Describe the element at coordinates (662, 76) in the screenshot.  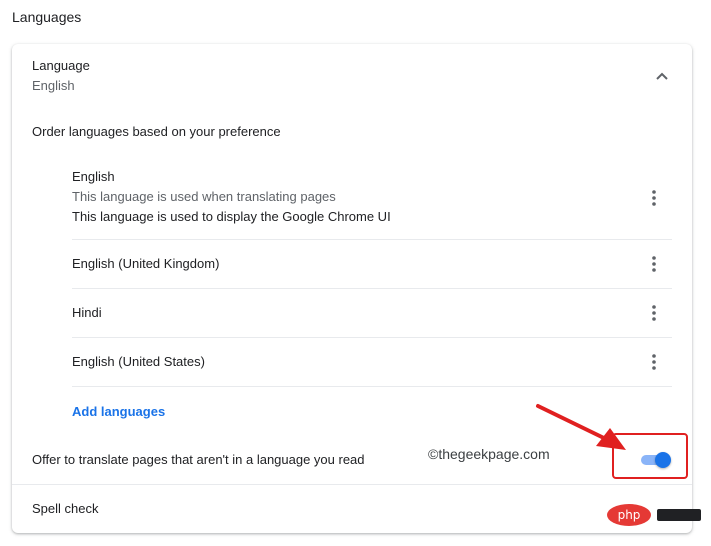
I see `chevron-up-icon` at that location.